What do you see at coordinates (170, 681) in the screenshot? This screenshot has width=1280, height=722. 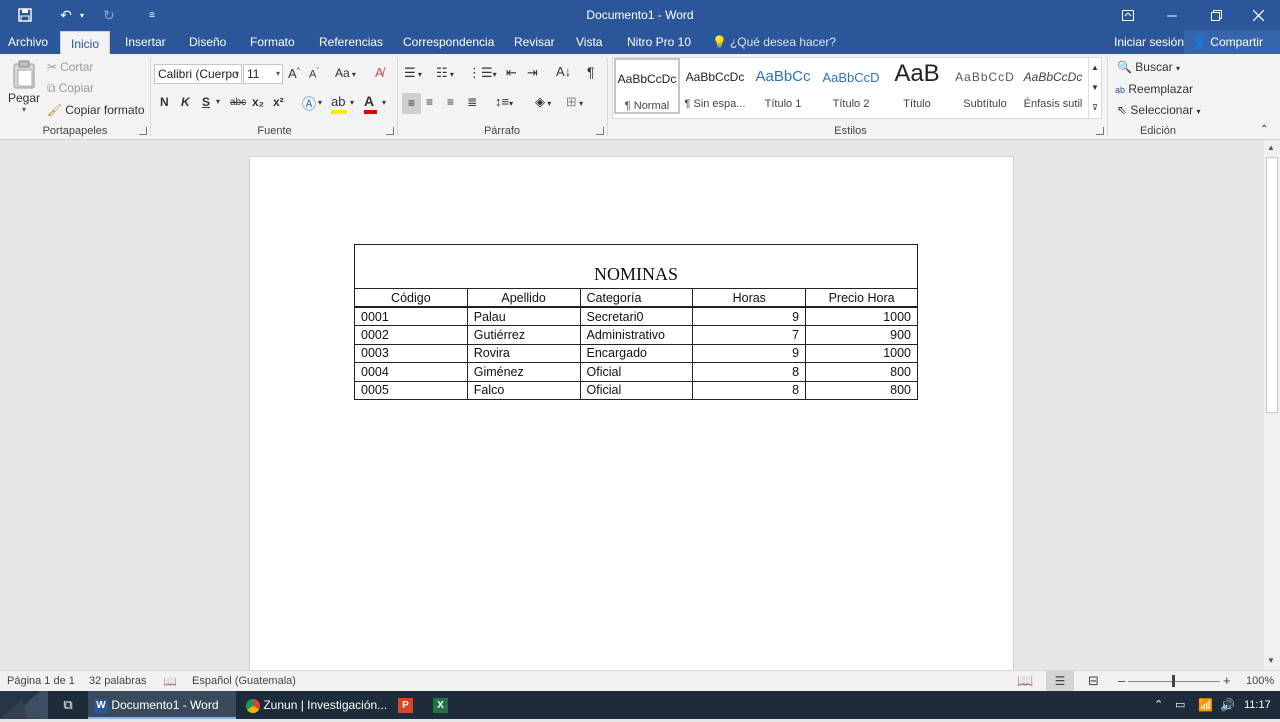 I see `proofing-icon: 📖` at bounding box center [170, 681].